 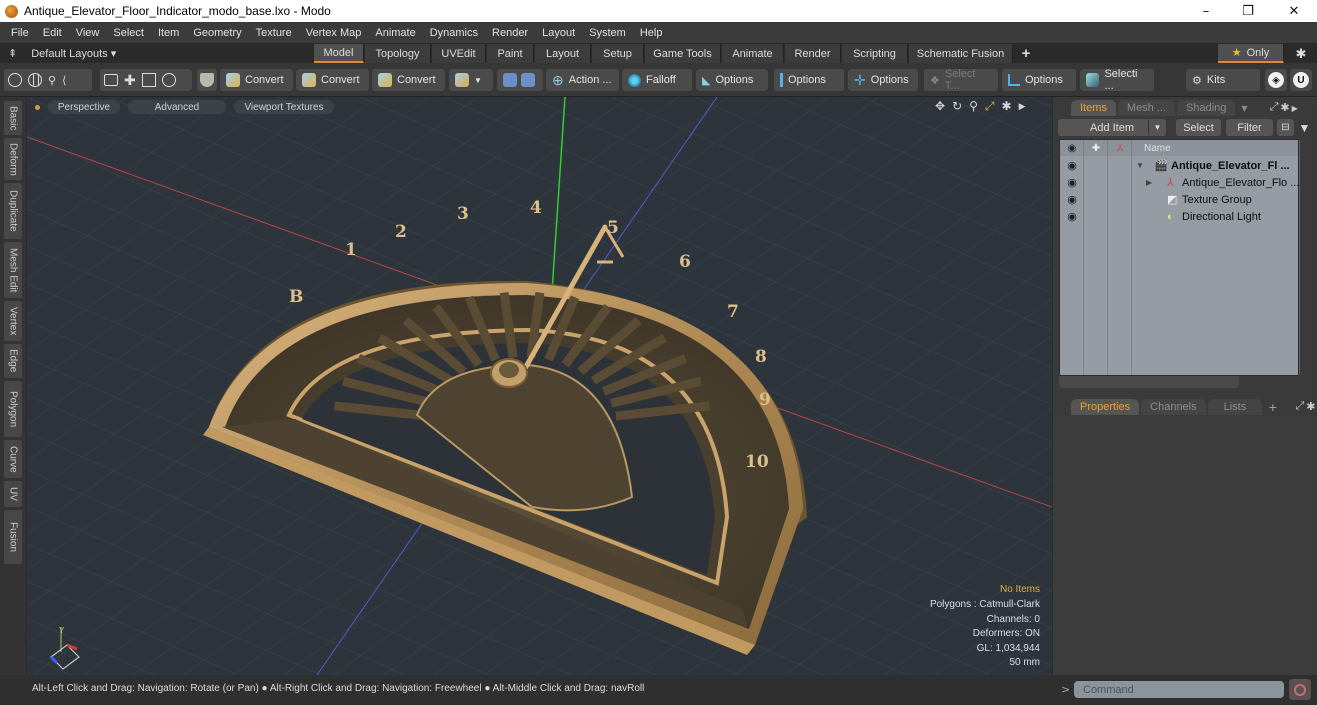 What do you see at coordinates (883, 80) in the screenshot?
I see `options-button-3: ✛ Options` at bounding box center [883, 80].